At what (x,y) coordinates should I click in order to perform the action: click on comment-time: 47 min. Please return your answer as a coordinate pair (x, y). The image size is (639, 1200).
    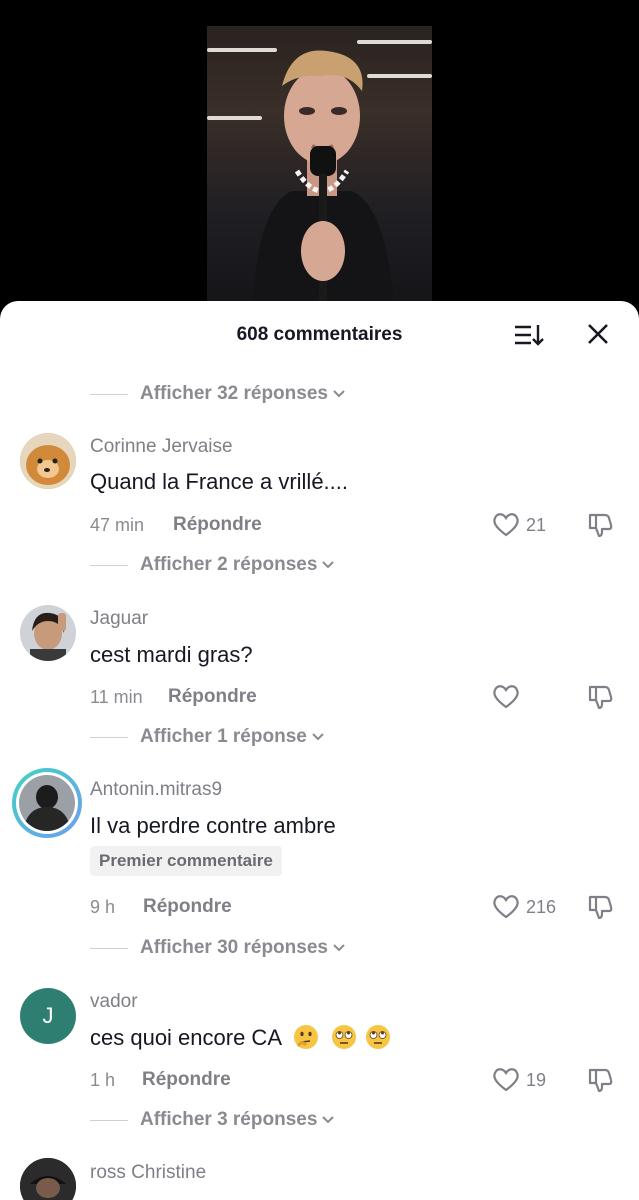
    Looking at the image, I should click on (117, 525).